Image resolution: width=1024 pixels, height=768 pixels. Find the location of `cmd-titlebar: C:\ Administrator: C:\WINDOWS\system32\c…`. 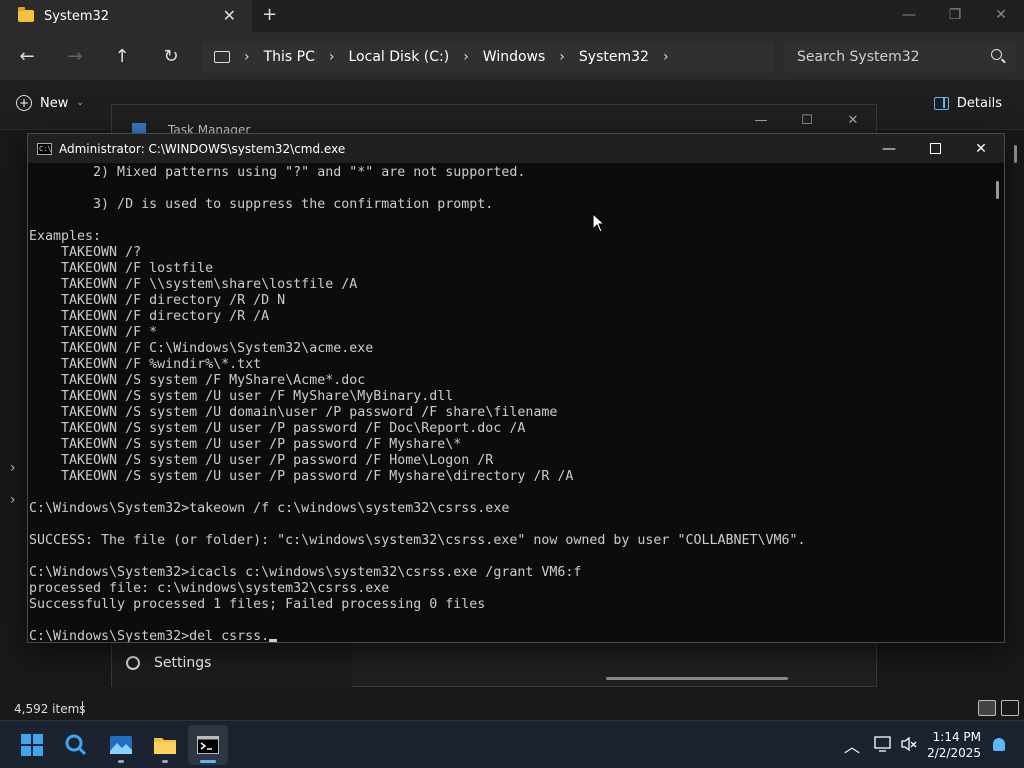

cmd-titlebar: C:\ Administrator: C:\WINDOWS\system32\c… is located at coordinates (516, 148).